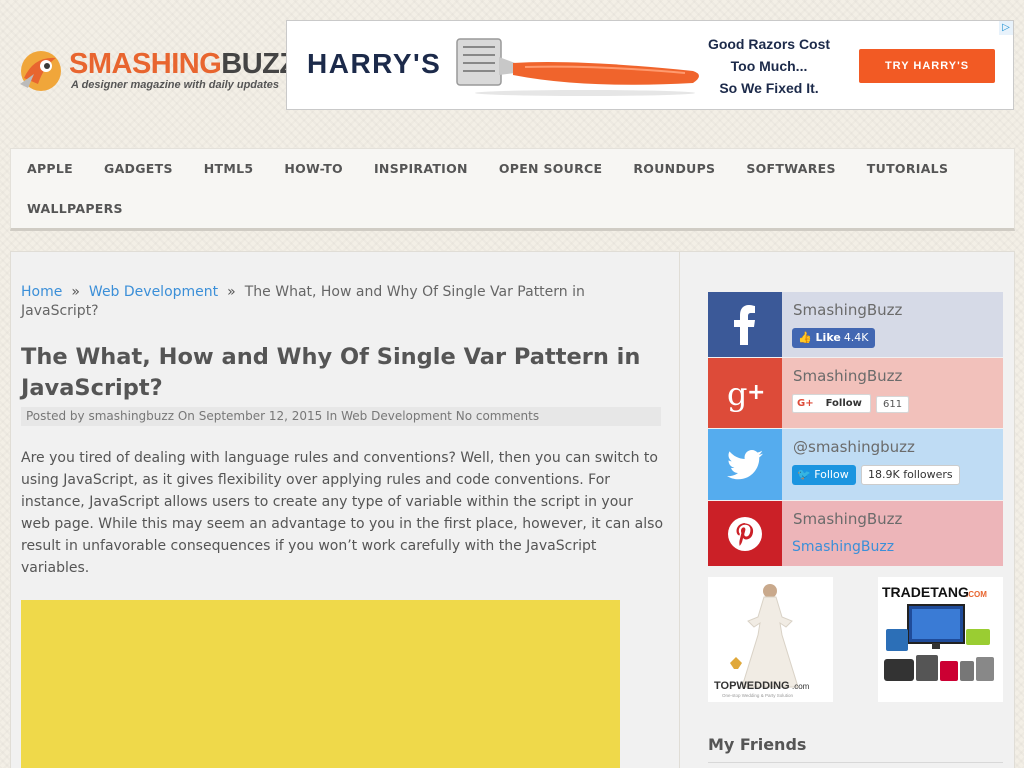  I want to click on nav-item-tutorials: TUTORIALS, so click(907, 169).